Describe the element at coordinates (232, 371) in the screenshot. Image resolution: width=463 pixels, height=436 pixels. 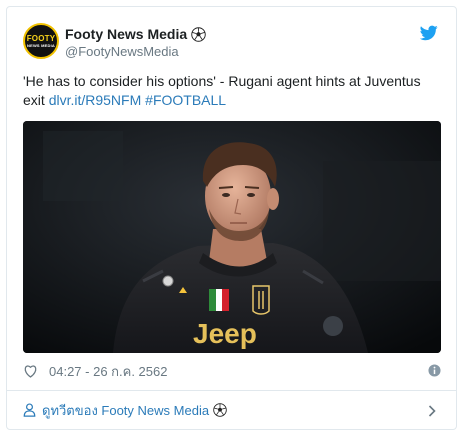
I see `tweet-meta-row: 04:27 - 26 ก.ค. 2562` at that location.